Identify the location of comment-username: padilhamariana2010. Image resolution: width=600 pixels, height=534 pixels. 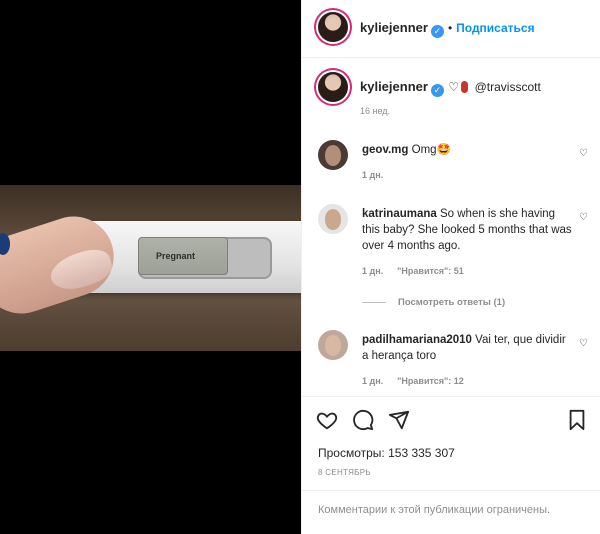
(417, 340).